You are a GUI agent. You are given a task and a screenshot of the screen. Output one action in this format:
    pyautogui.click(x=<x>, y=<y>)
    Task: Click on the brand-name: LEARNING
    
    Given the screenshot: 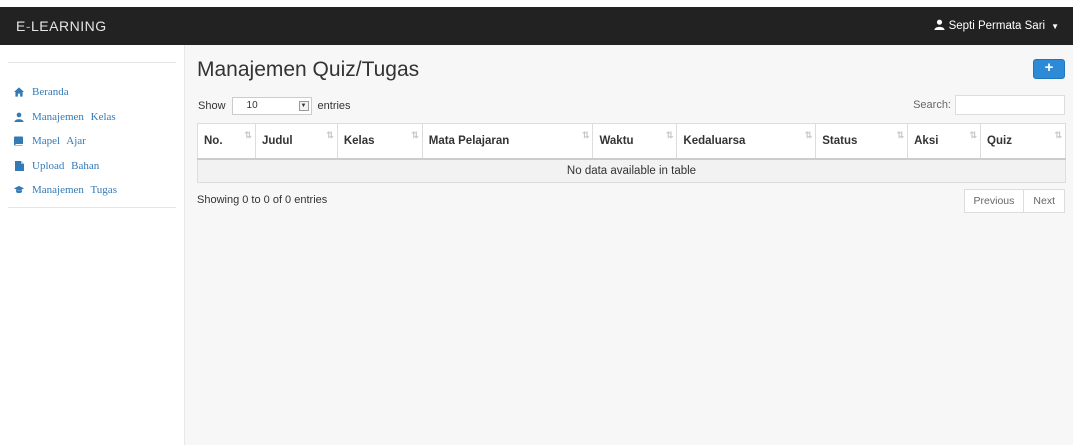 What is the action you would take?
    pyautogui.click(x=69, y=26)
    